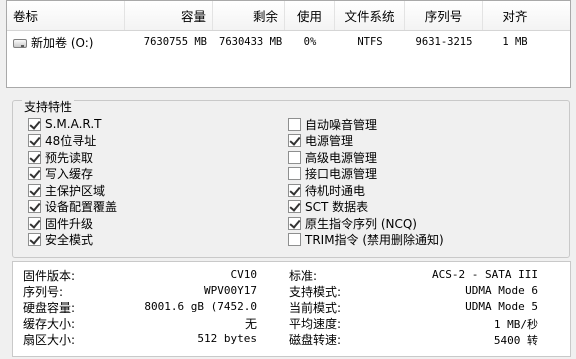  I want to click on feature-item: 预先读取, so click(60, 157).